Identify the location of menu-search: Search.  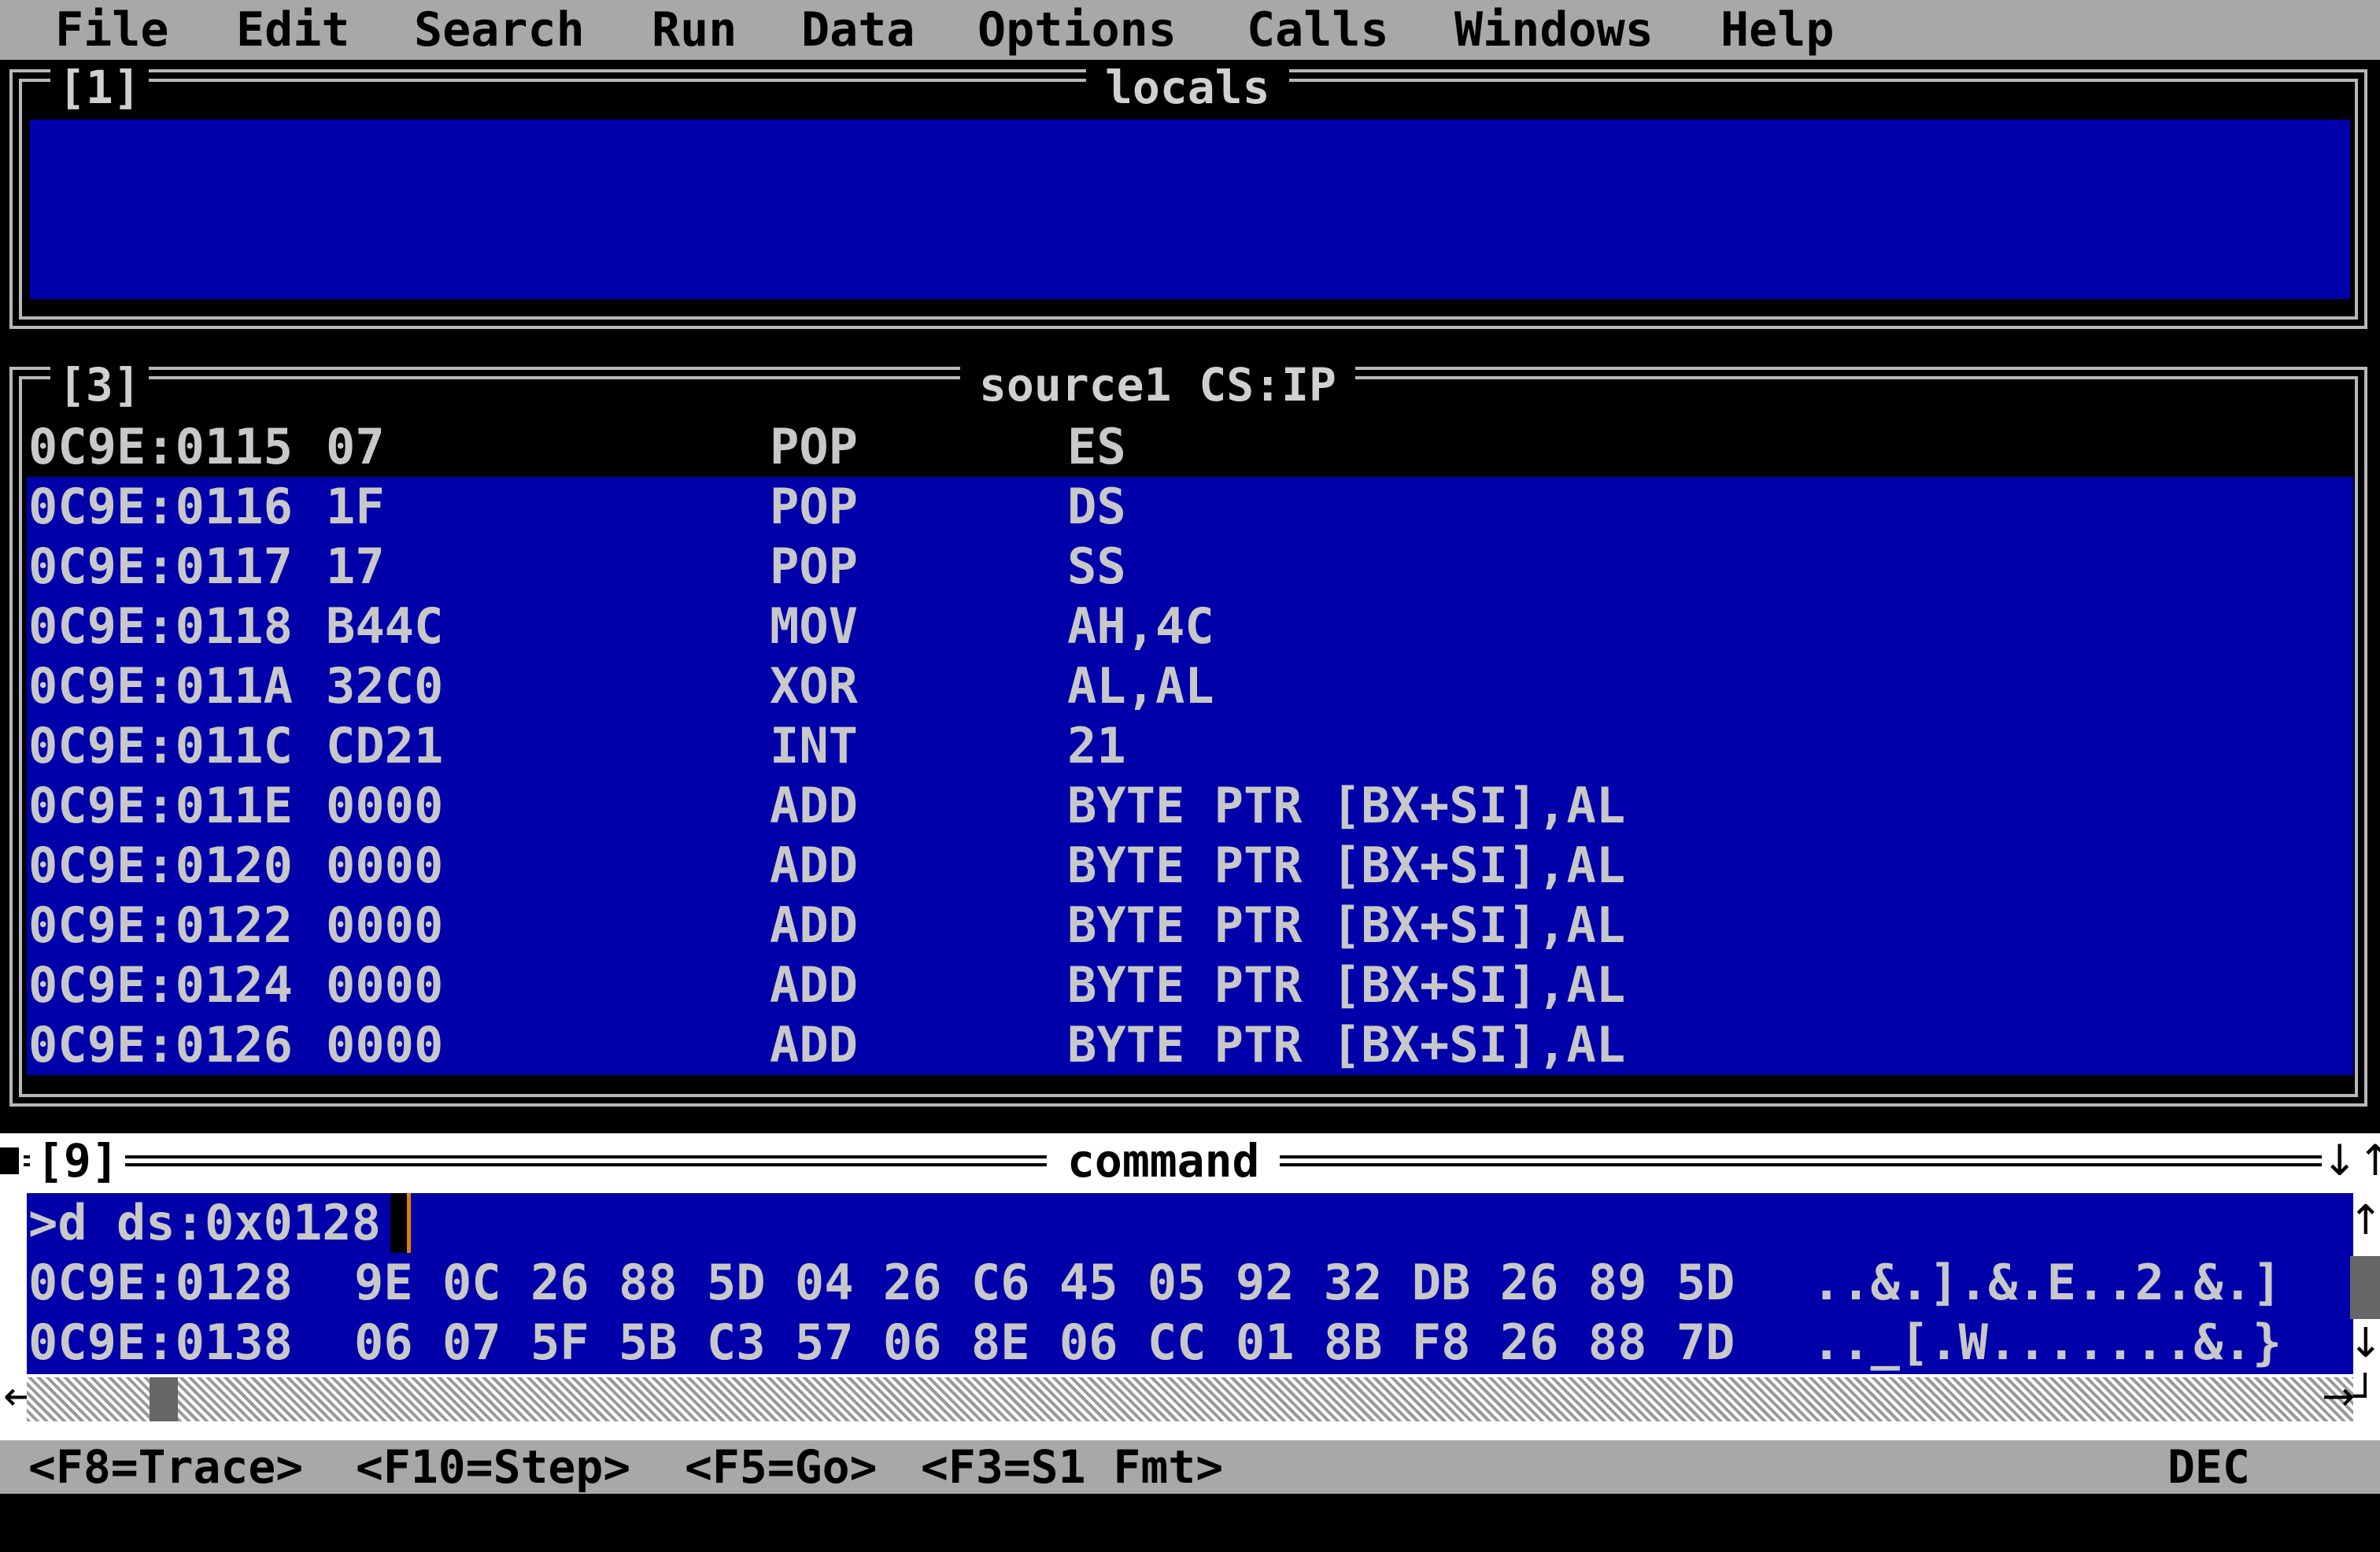
(499, 30).